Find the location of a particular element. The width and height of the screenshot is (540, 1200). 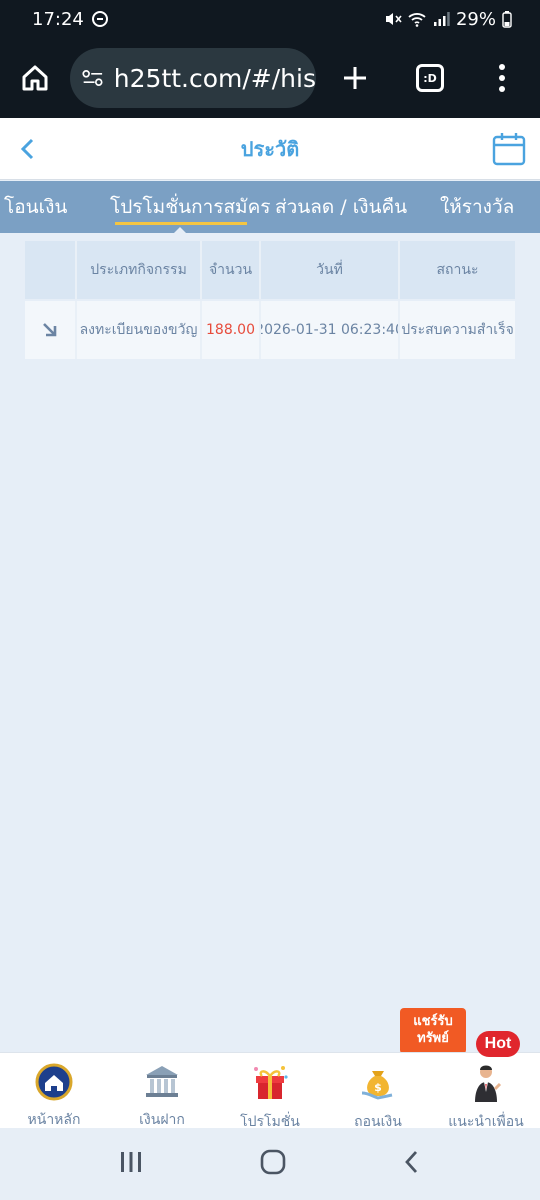

hot-badge: Hot is located at coordinates (498, 1044).